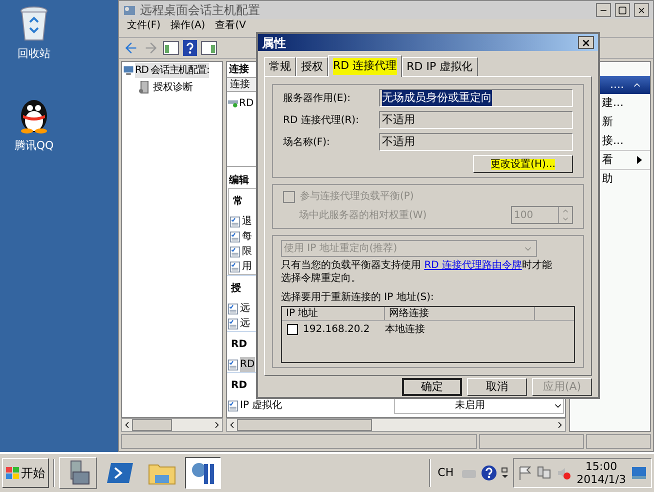 The height and width of the screenshot is (492, 654). I want to click on powershell-icon, so click(120, 473).